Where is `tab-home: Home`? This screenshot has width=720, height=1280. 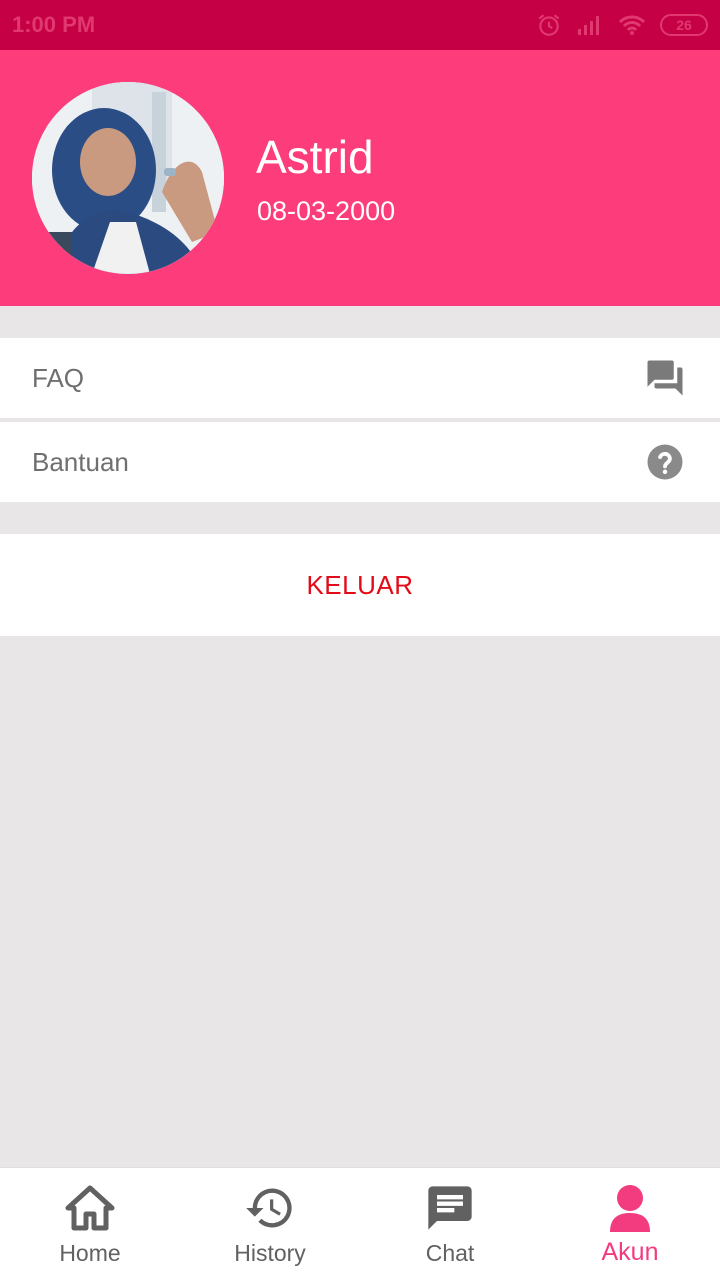 tab-home: Home is located at coordinates (90, 1224).